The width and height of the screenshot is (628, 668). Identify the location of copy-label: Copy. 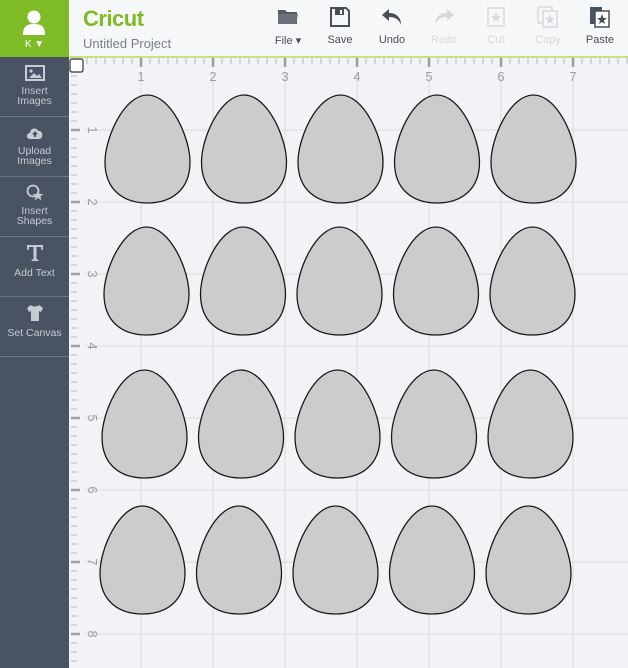
(548, 40).